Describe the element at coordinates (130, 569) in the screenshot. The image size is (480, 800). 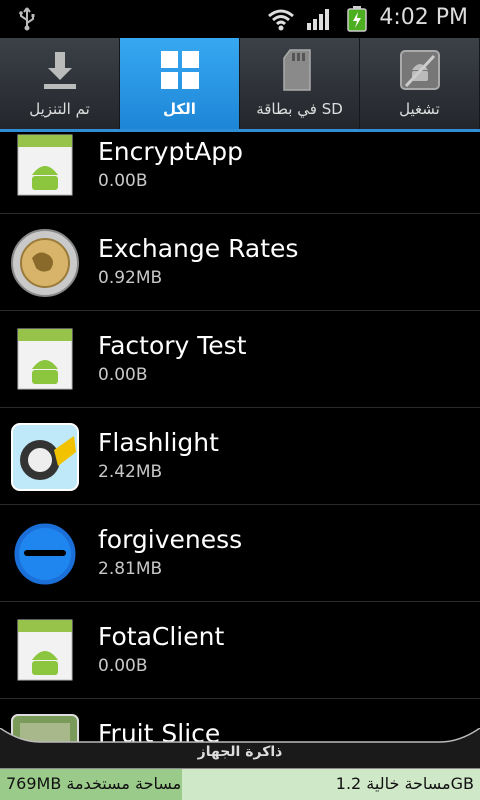
I see `app-size: 2.81MB` at that location.